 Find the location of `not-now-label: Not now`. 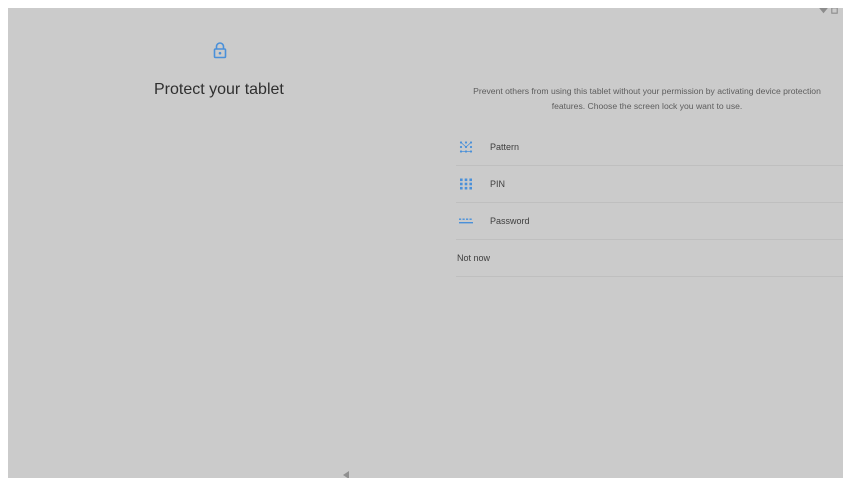

not-now-label: Not now is located at coordinates (474, 258).